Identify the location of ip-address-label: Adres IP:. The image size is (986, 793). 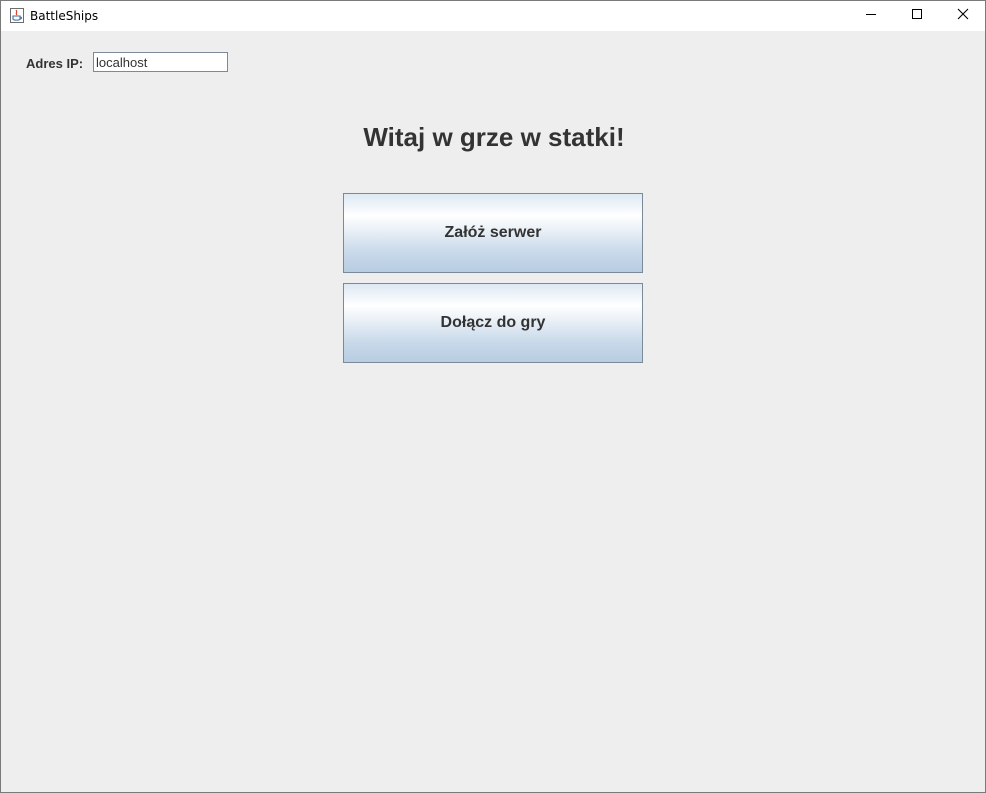
(55, 63).